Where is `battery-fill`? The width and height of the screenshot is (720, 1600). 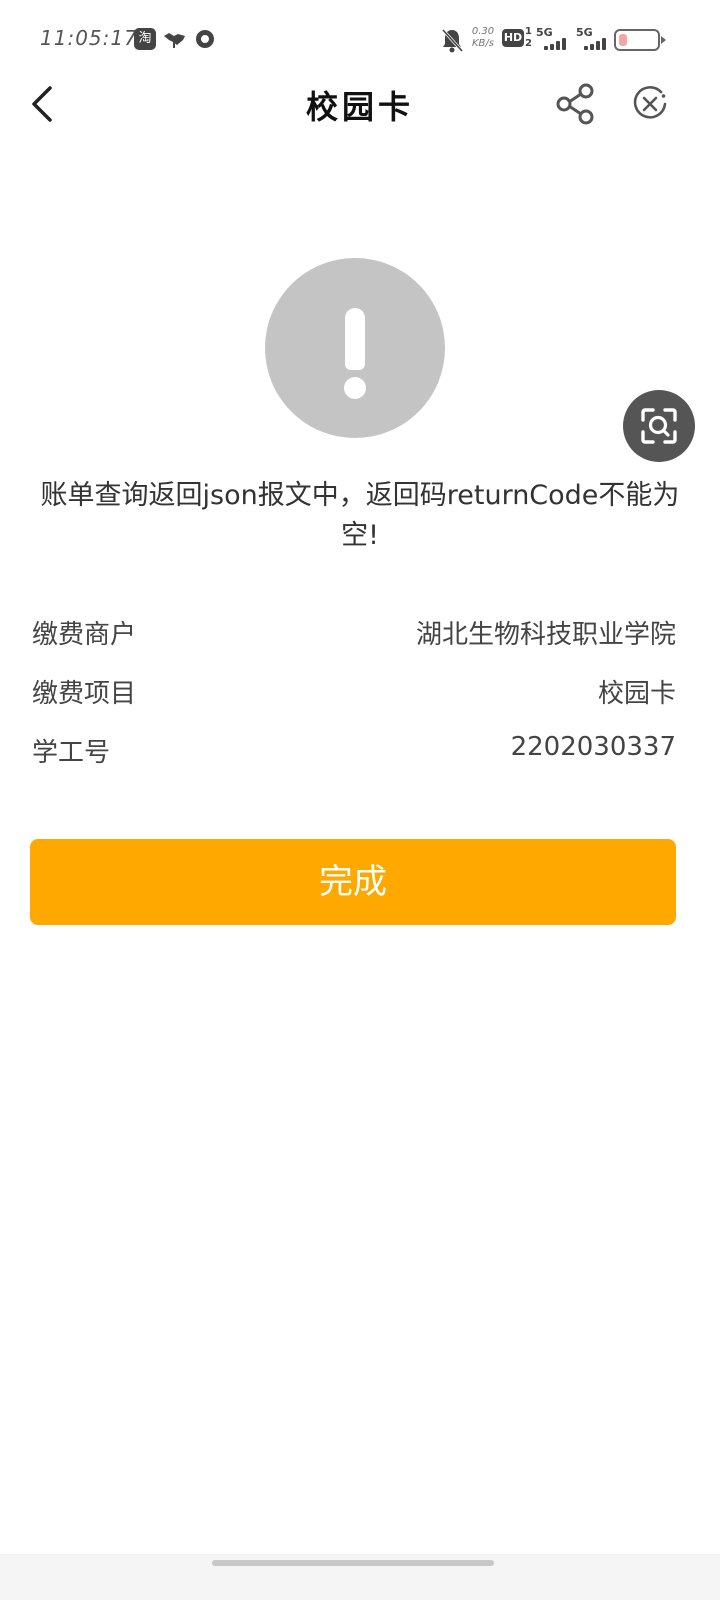 battery-fill is located at coordinates (623, 40).